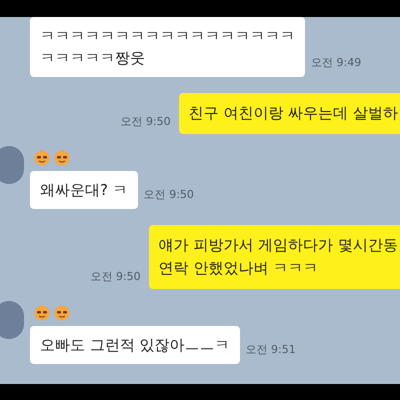 The image size is (400, 400). What do you see at coordinates (336, 62) in the screenshot?
I see `message-time: 오전 9:49` at bounding box center [336, 62].